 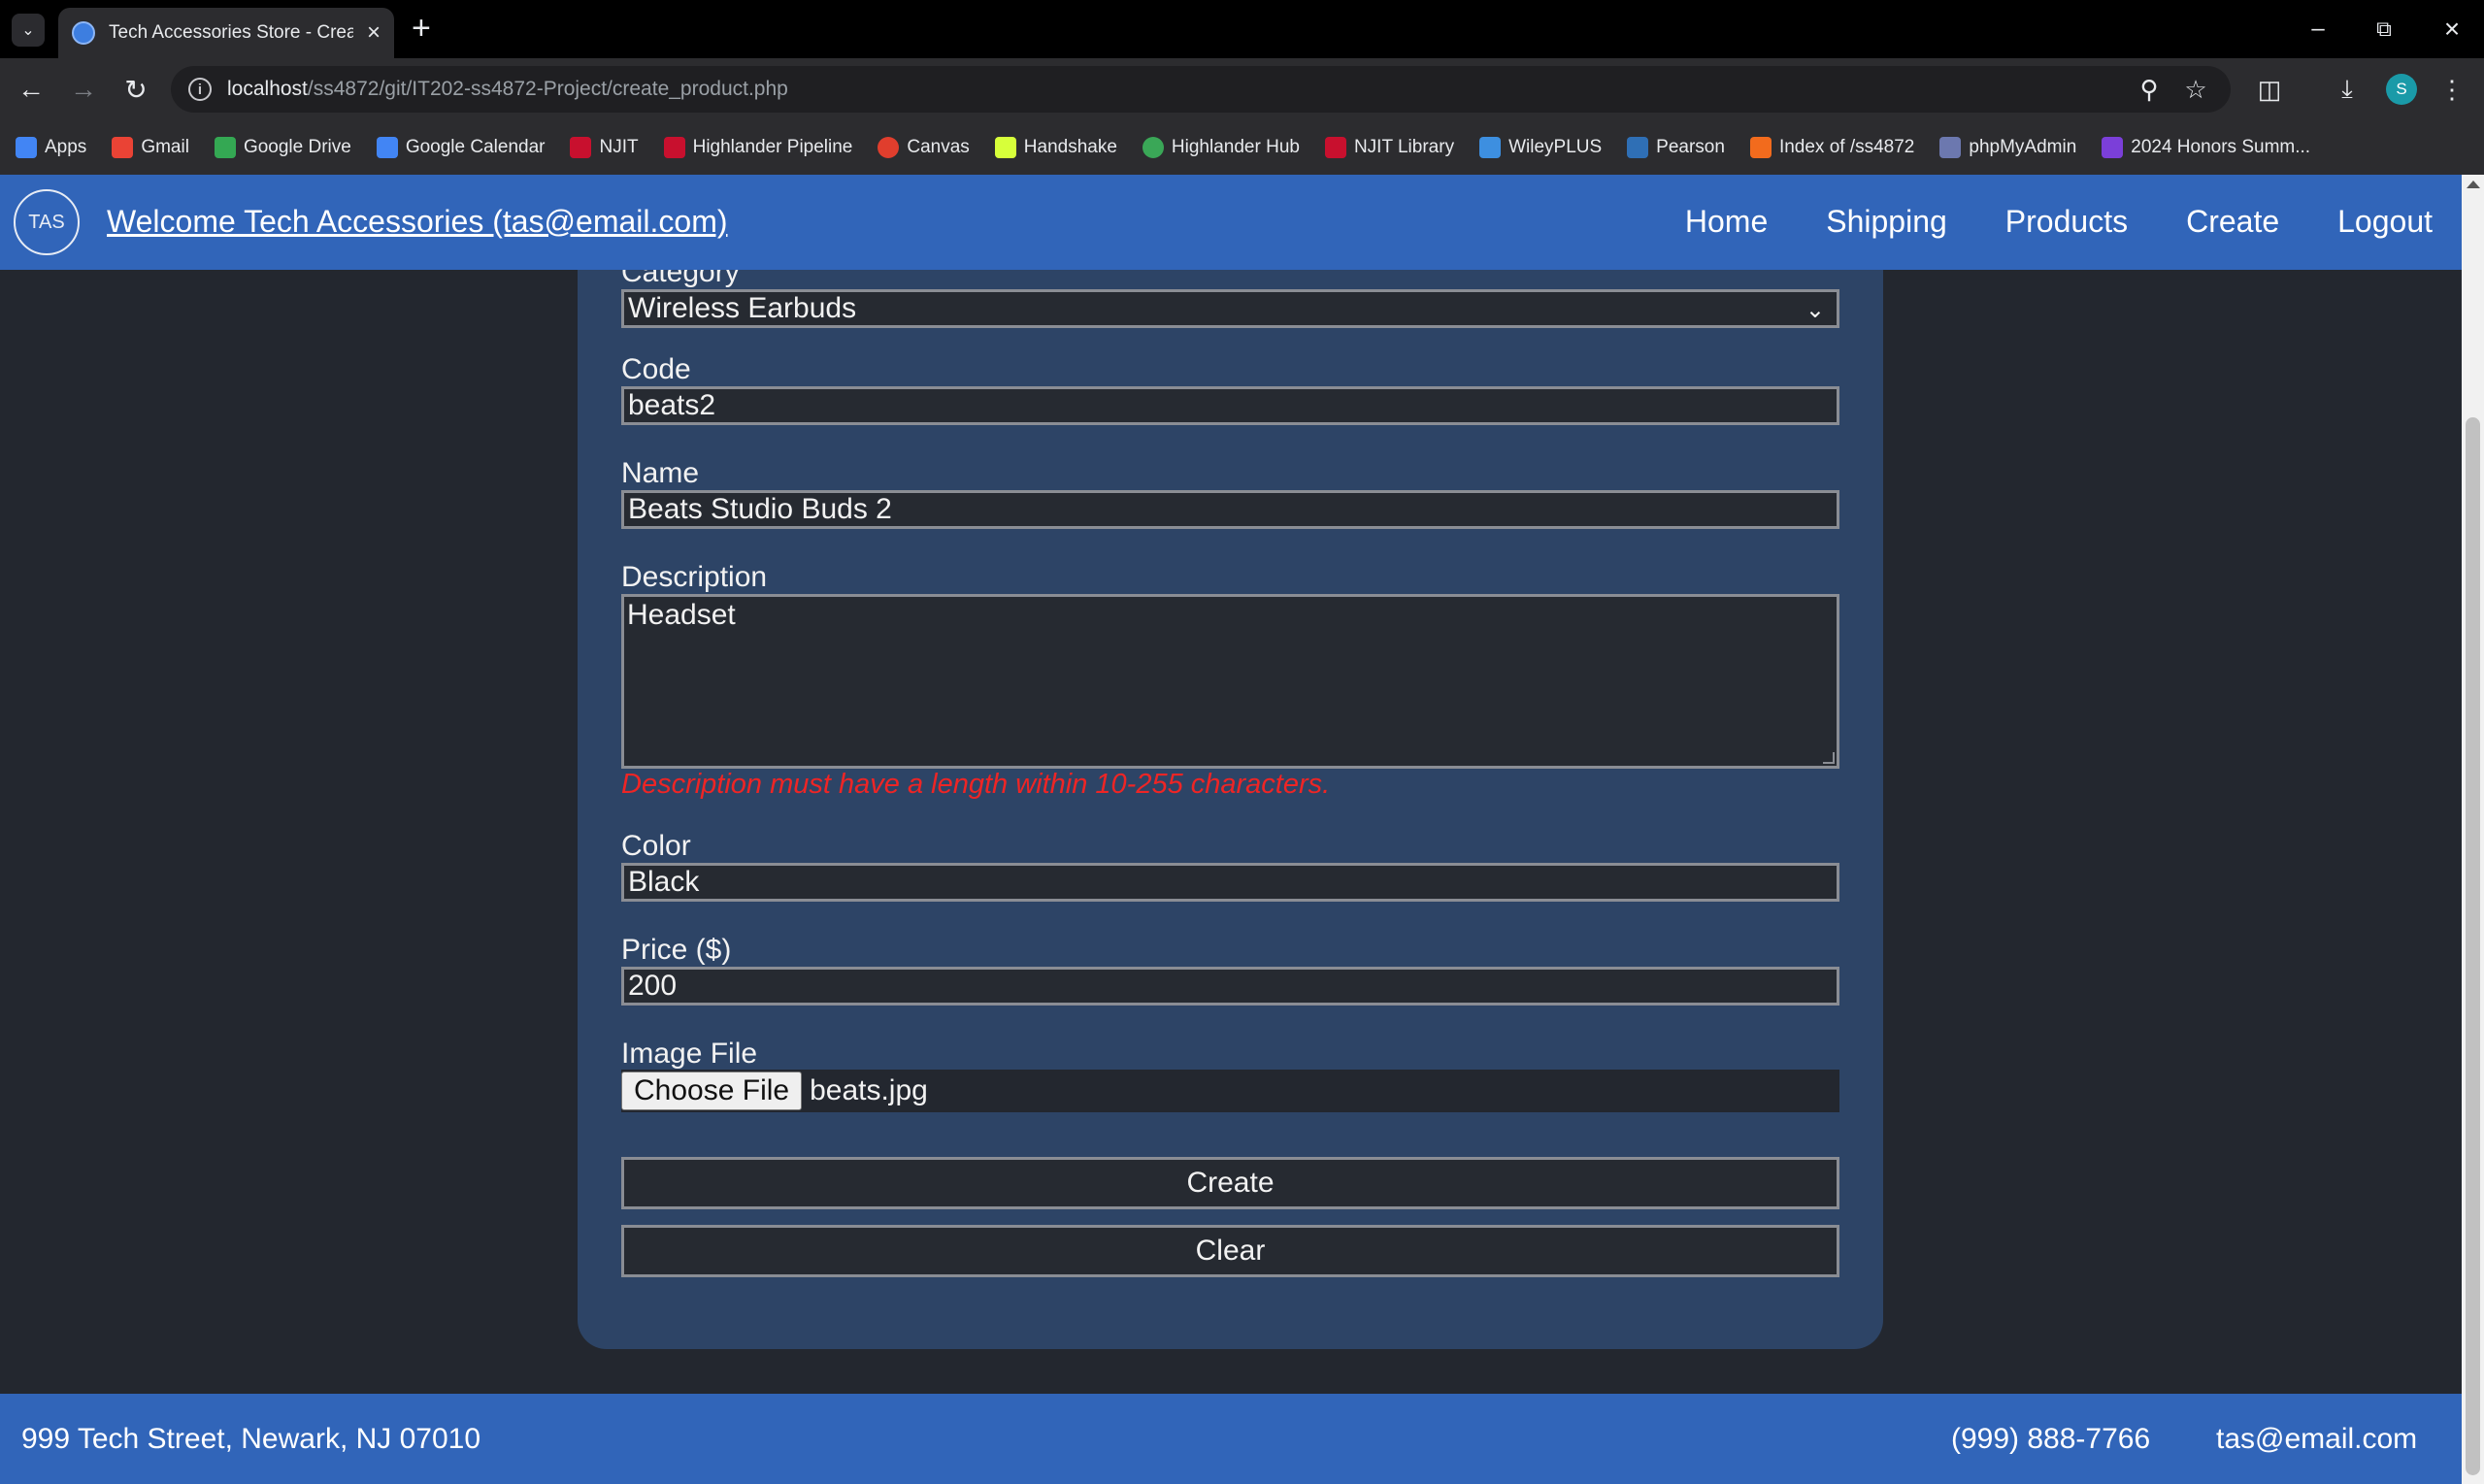 What do you see at coordinates (694, 577) in the screenshot?
I see `description-label: Description` at bounding box center [694, 577].